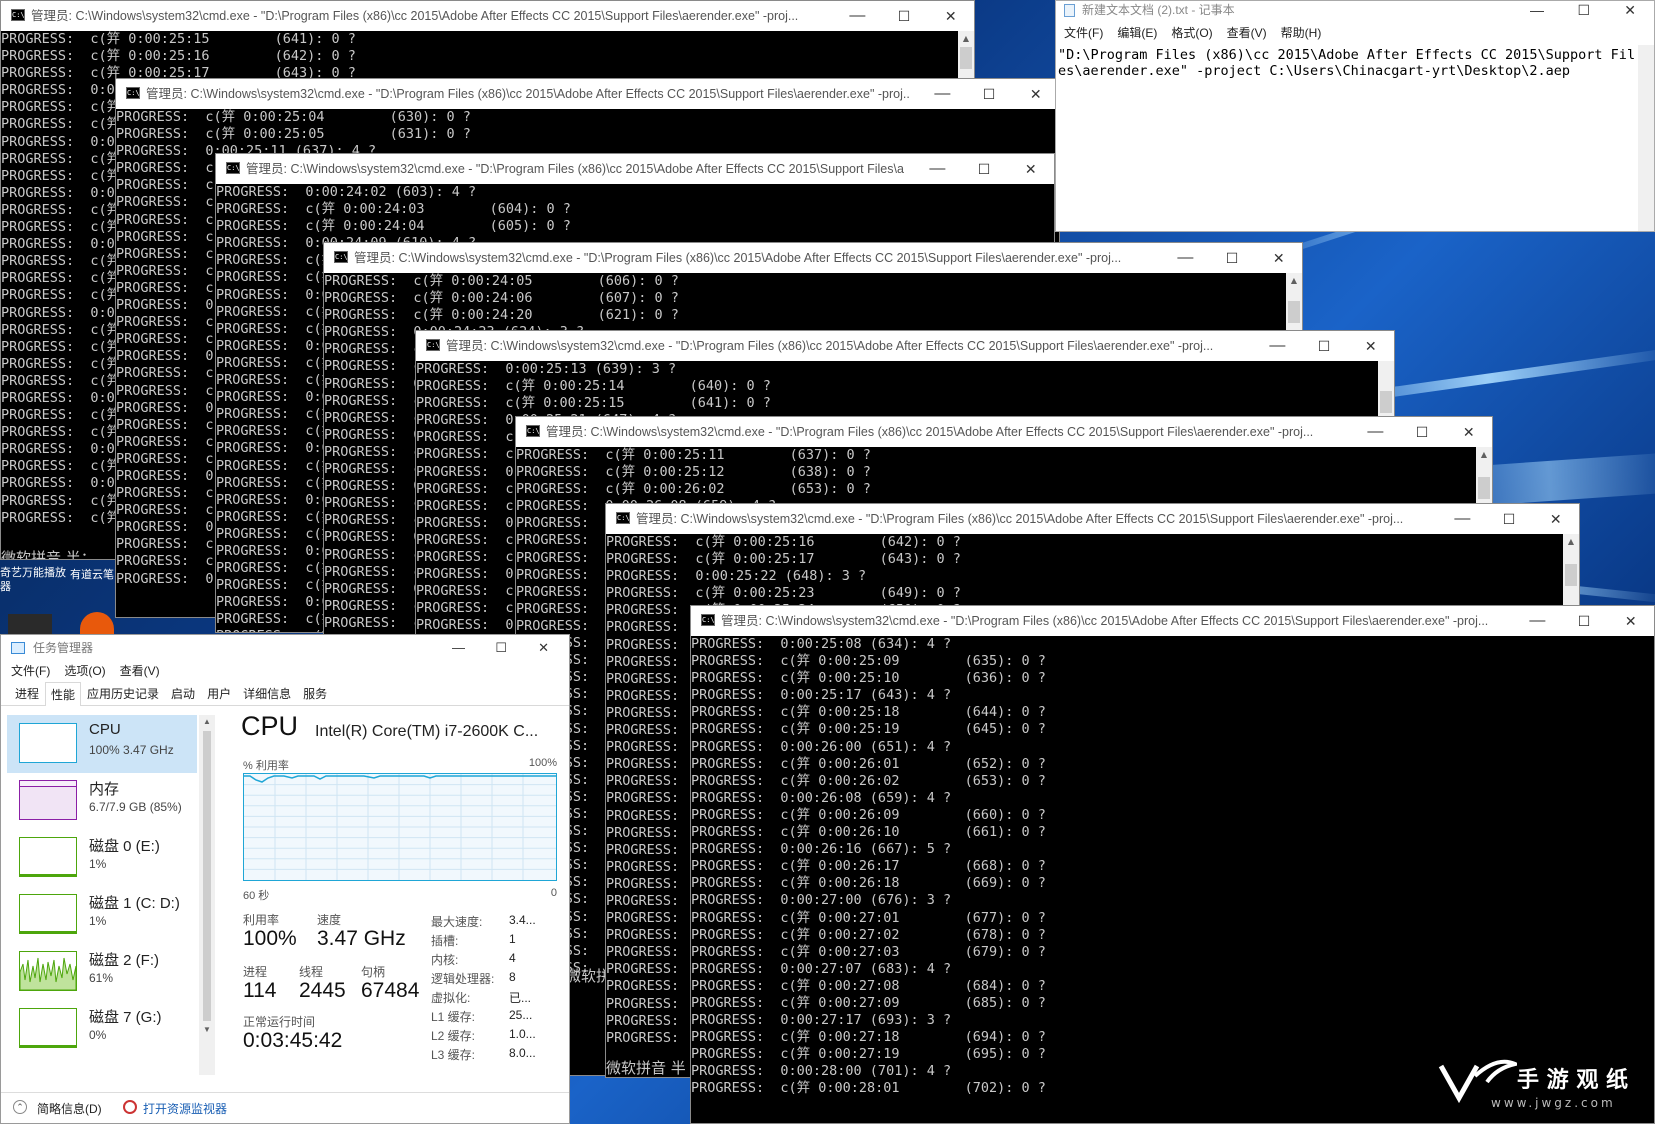  I want to click on scrollbar, so click(1646, 138).